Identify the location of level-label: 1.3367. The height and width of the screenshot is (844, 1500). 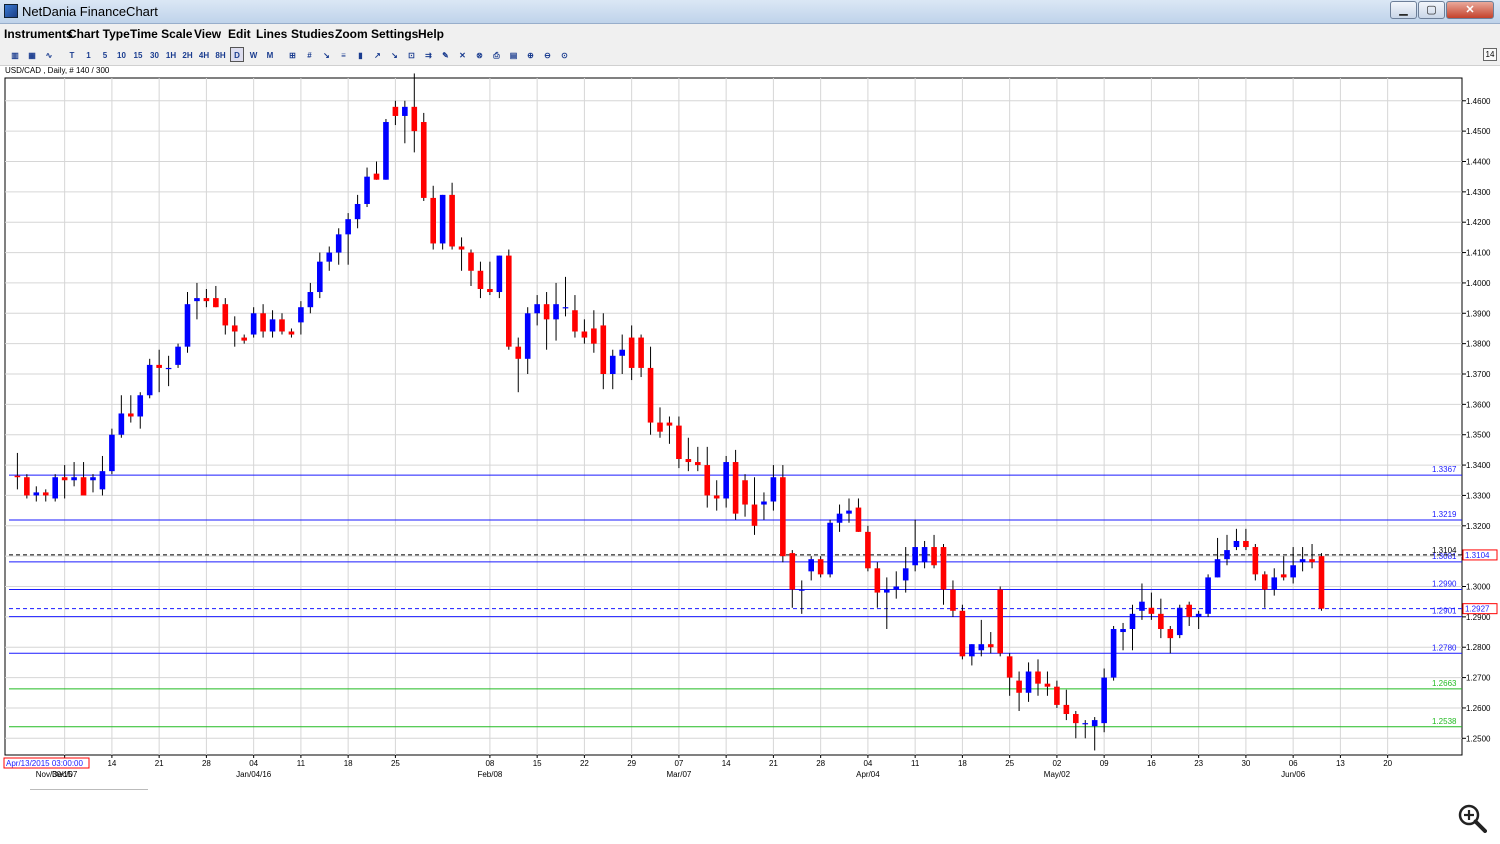
(1444, 469).